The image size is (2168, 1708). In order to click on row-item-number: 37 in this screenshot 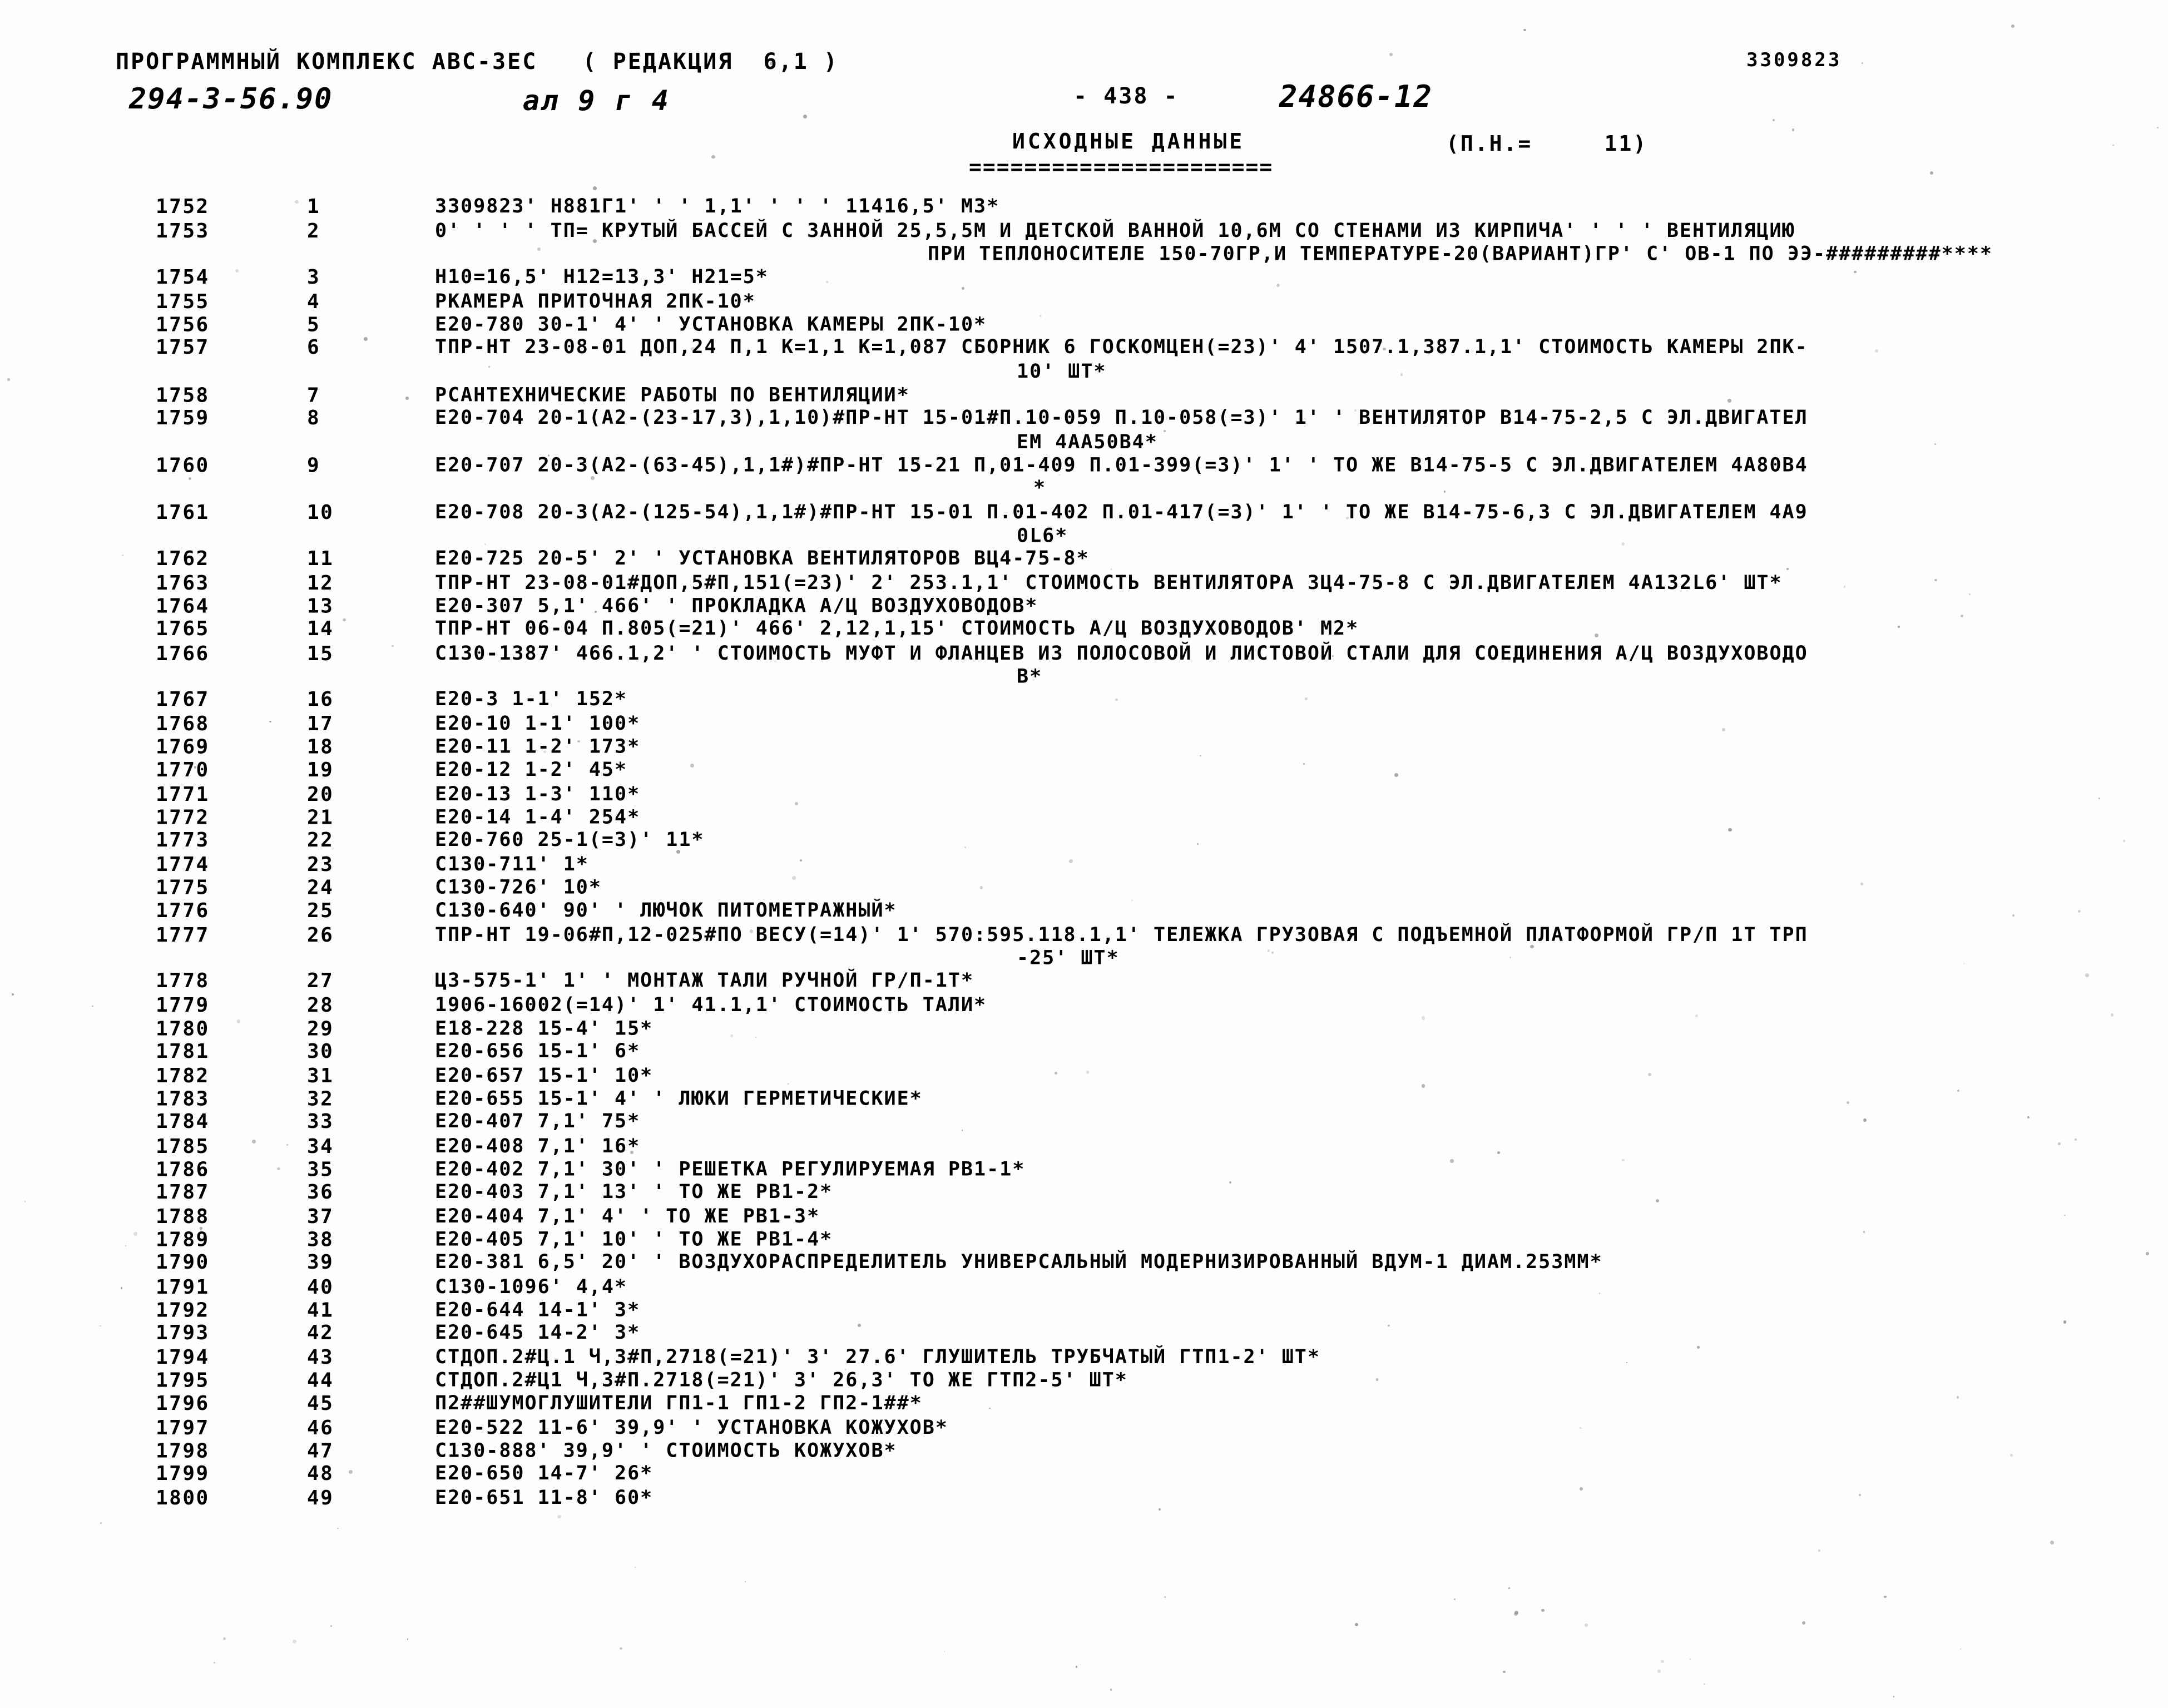, I will do `click(320, 1217)`.